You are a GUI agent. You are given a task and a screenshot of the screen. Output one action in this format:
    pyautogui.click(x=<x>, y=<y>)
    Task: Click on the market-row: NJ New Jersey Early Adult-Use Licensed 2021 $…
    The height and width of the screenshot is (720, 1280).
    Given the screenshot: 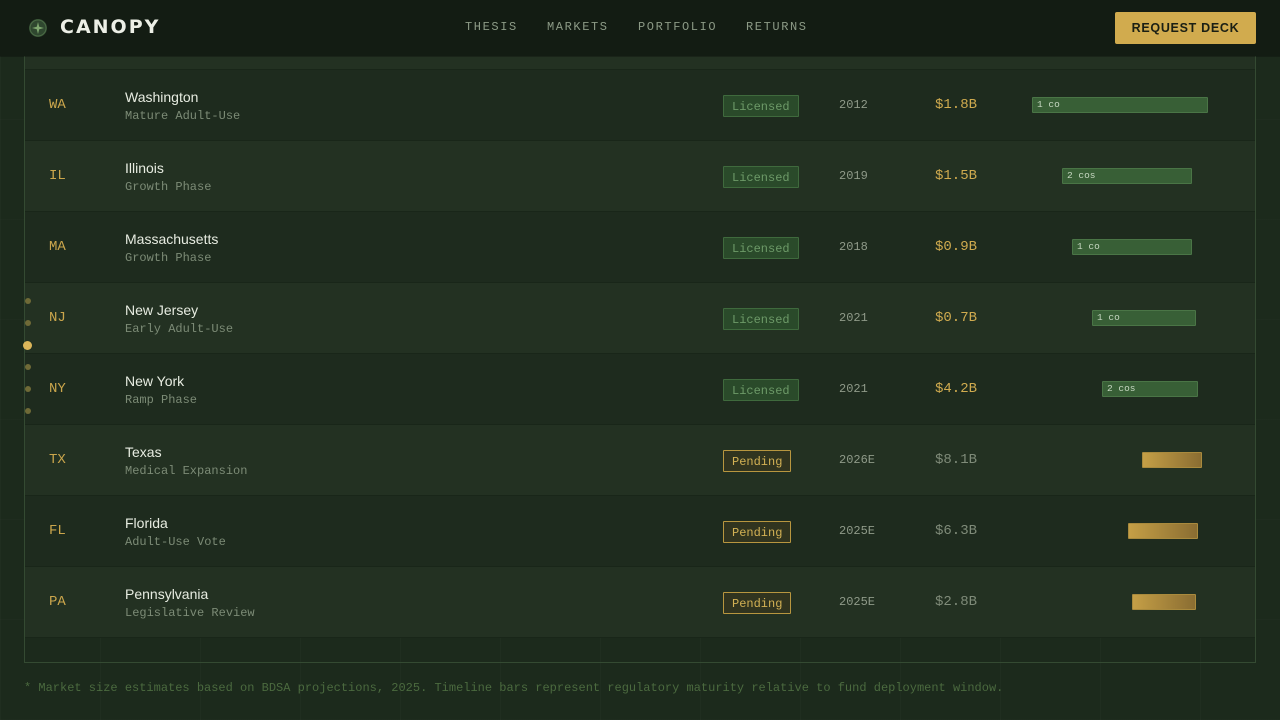 What is the action you would take?
    pyautogui.click(x=640, y=318)
    